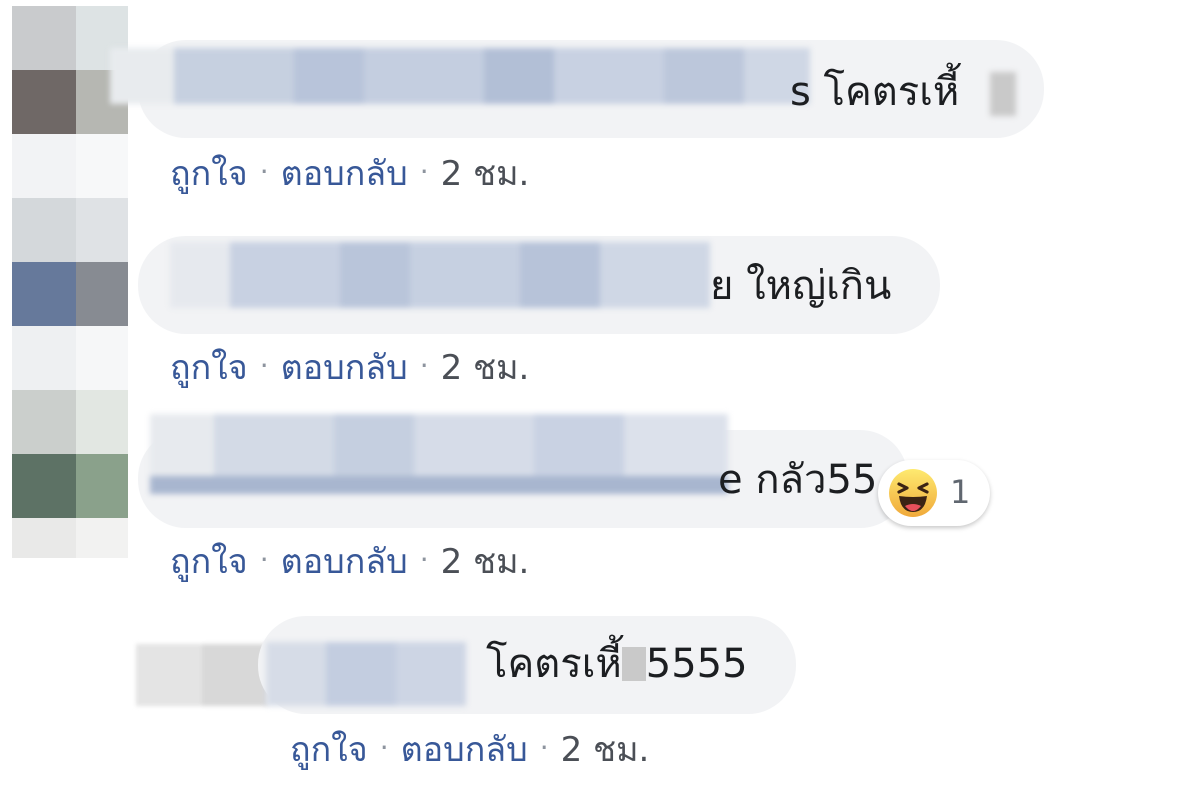 This screenshot has height=796, width=1200. What do you see at coordinates (960, 492) in the screenshot?
I see `reaction-count: 1` at bounding box center [960, 492].